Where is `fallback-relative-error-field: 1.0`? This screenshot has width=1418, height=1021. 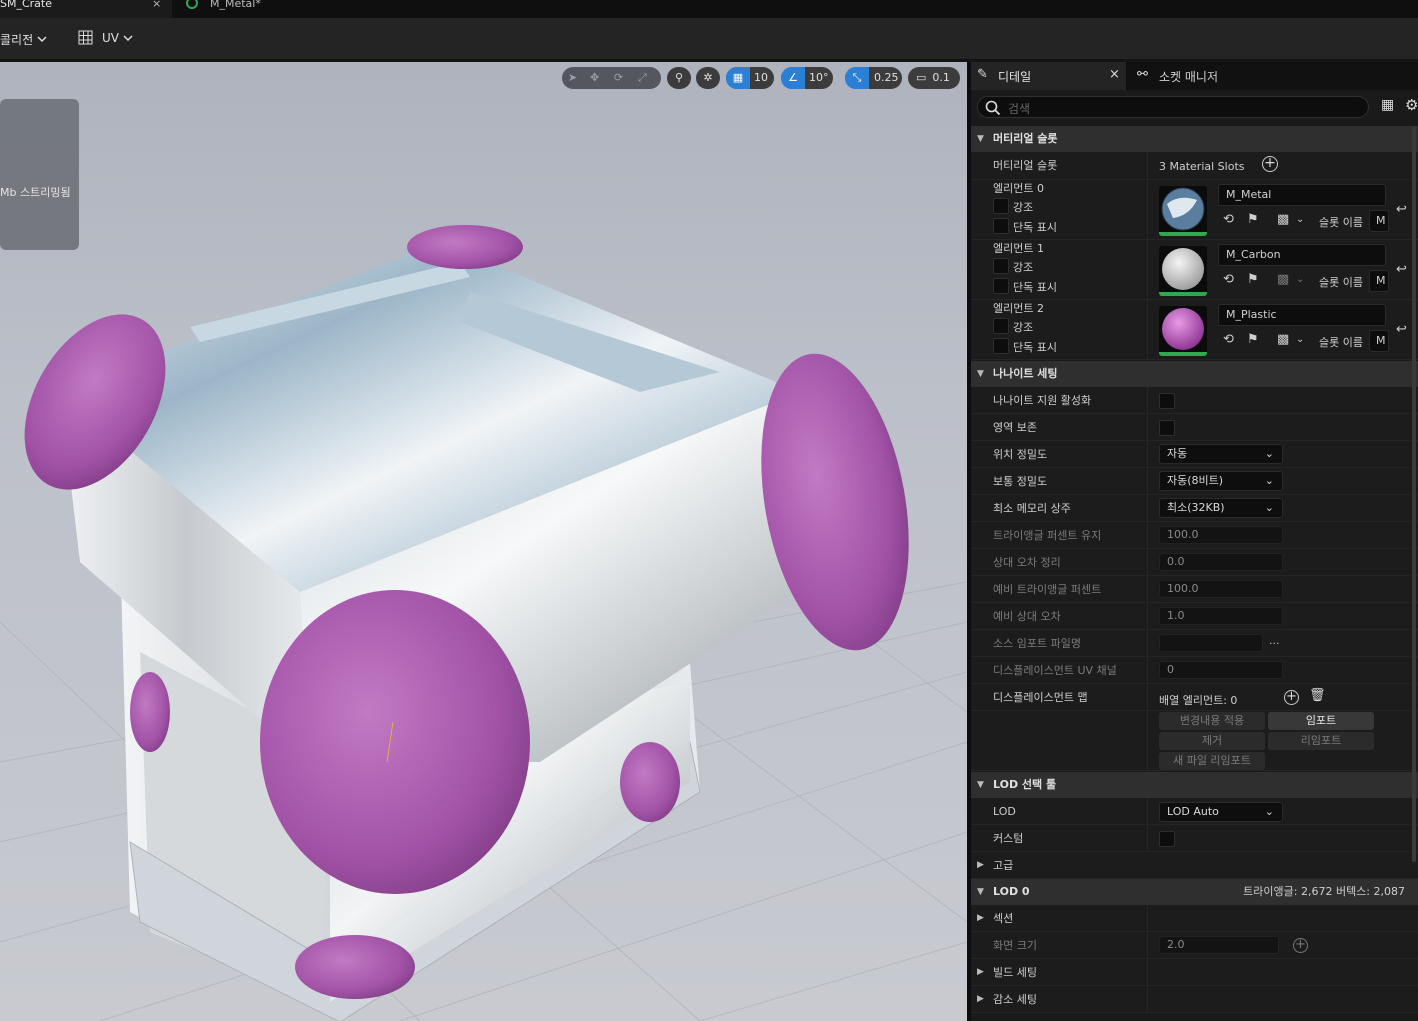
fallback-relative-error-field: 1.0 is located at coordinates (1221, 616).